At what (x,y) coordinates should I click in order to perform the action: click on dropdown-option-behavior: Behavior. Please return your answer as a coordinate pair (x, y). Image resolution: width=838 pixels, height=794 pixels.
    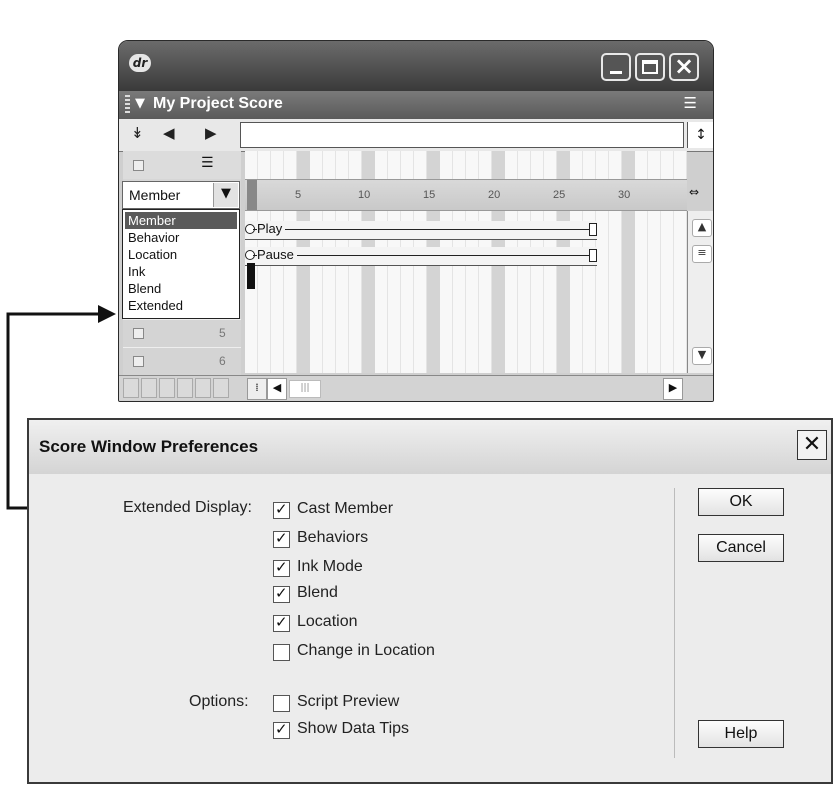
    Looking at the image, I should click on (181, 237).